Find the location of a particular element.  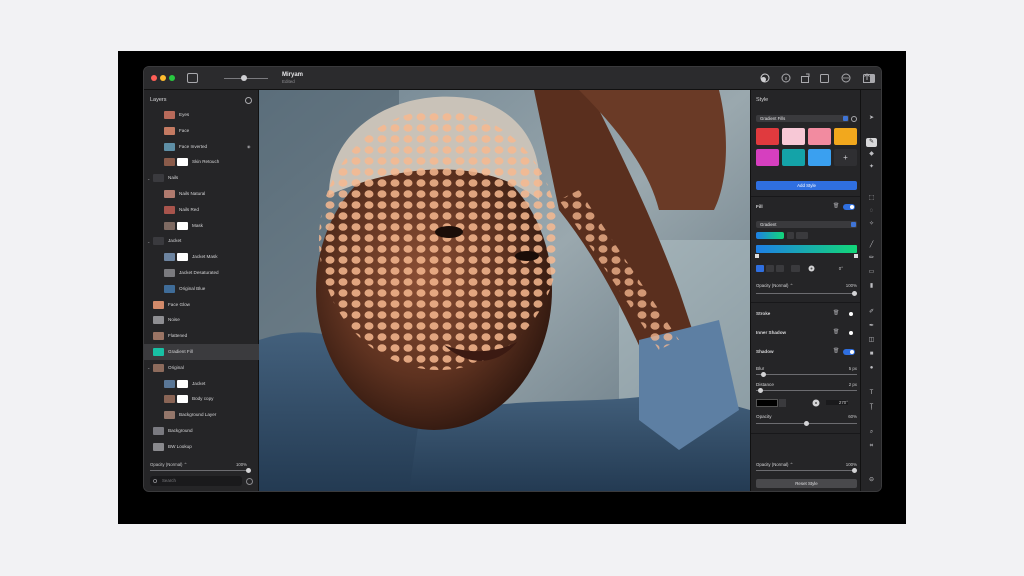

shadow-angle-dial-icon is located at coordinates (816, 403).